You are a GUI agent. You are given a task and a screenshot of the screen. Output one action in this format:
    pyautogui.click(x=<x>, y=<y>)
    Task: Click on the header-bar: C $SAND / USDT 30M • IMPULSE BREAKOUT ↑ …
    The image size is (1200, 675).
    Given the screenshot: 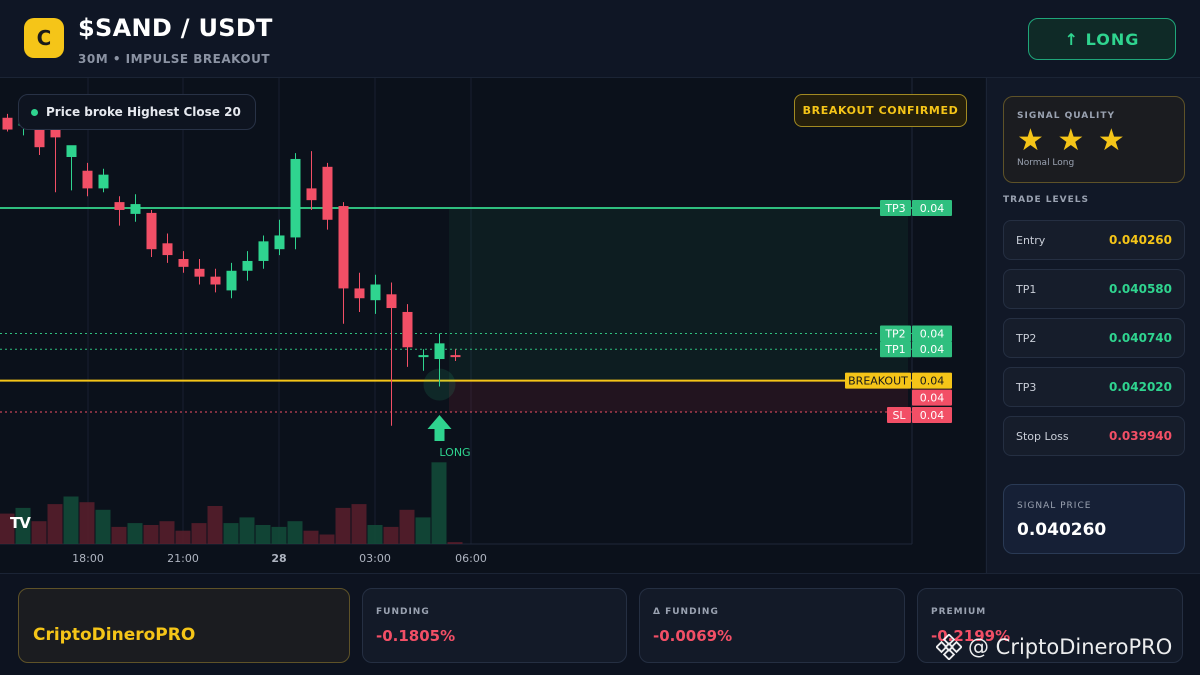 What is the action you would take?
    pyautogui.click(x=600, y=39)
    